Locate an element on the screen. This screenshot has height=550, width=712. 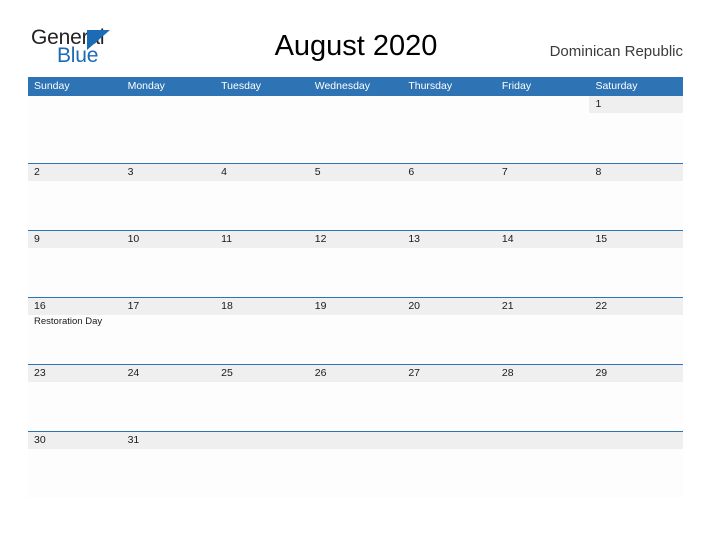
calendar-day-cell: 15 is located at coordinates (636, 264).